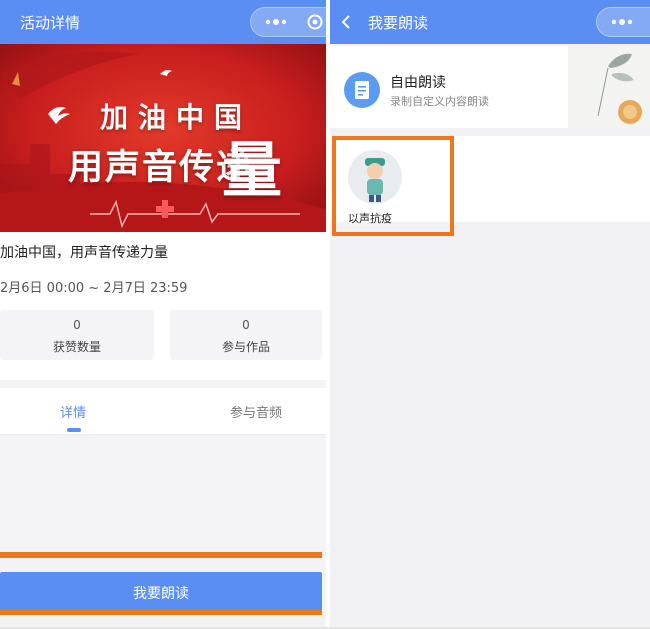  I want to click on free-read-subtitle: 录制自定义内容朗读, so click(439, 101).